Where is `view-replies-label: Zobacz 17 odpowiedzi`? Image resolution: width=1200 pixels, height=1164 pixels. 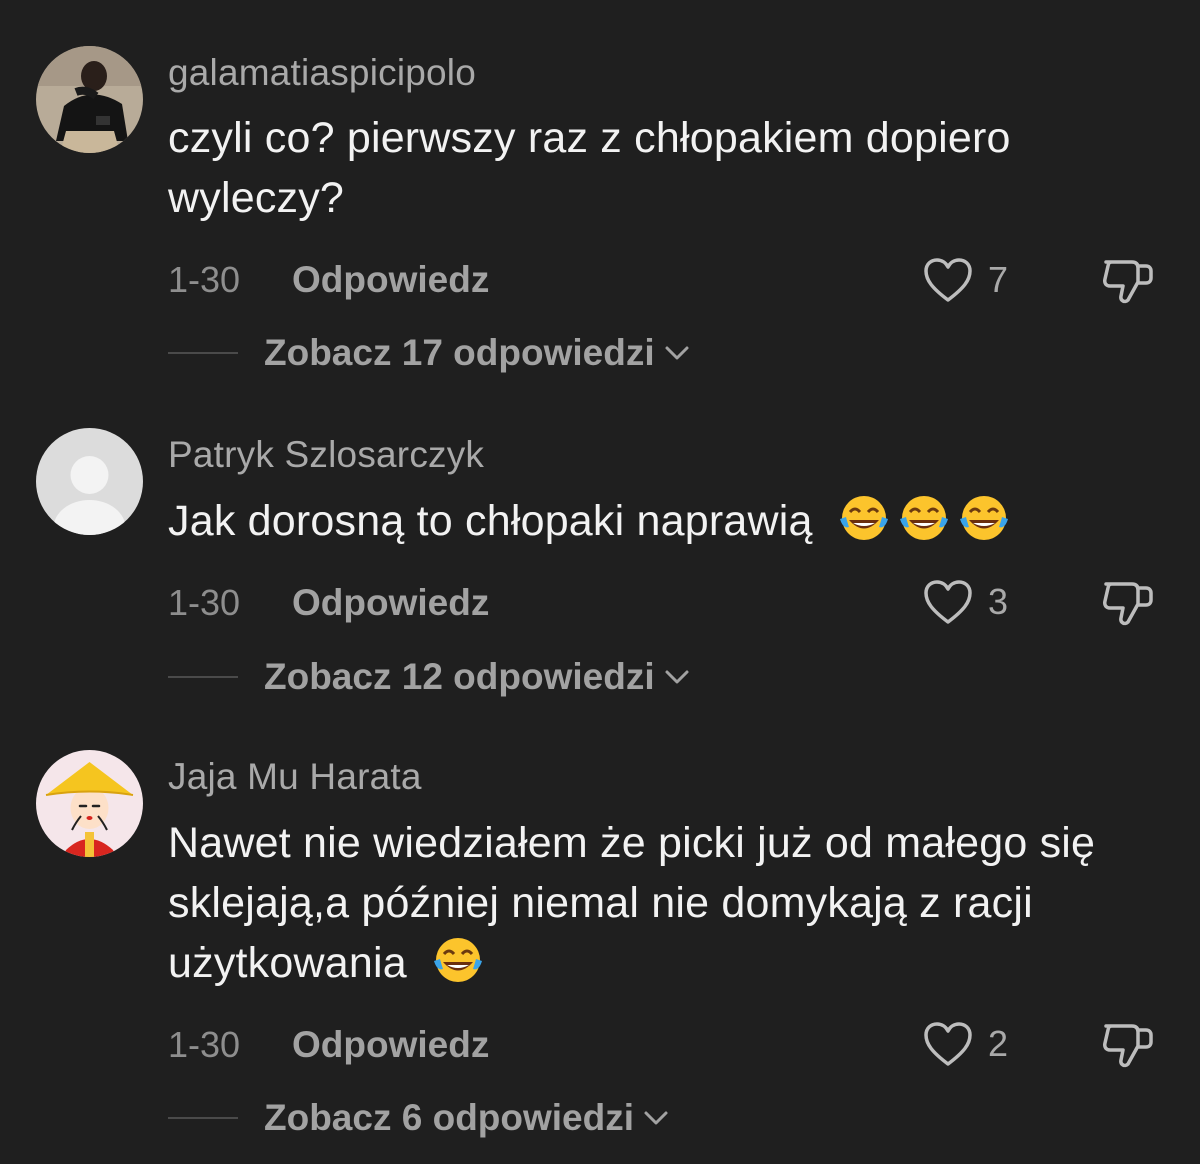 view-replies-label: Zobacz 17 odpowiedzi is located at coordinates (459, 352).